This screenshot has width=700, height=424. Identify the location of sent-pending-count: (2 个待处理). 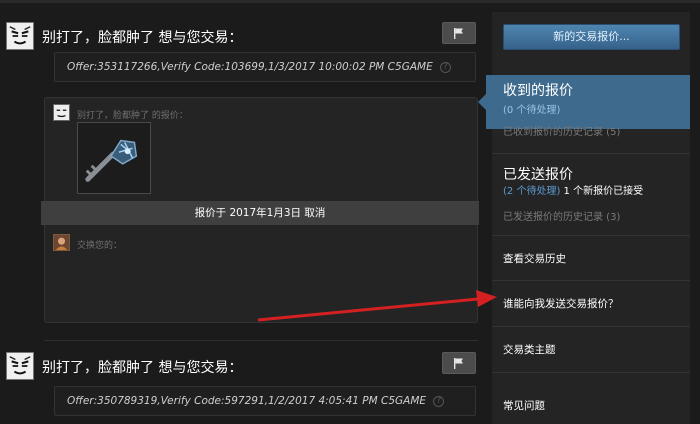
(531, 191).